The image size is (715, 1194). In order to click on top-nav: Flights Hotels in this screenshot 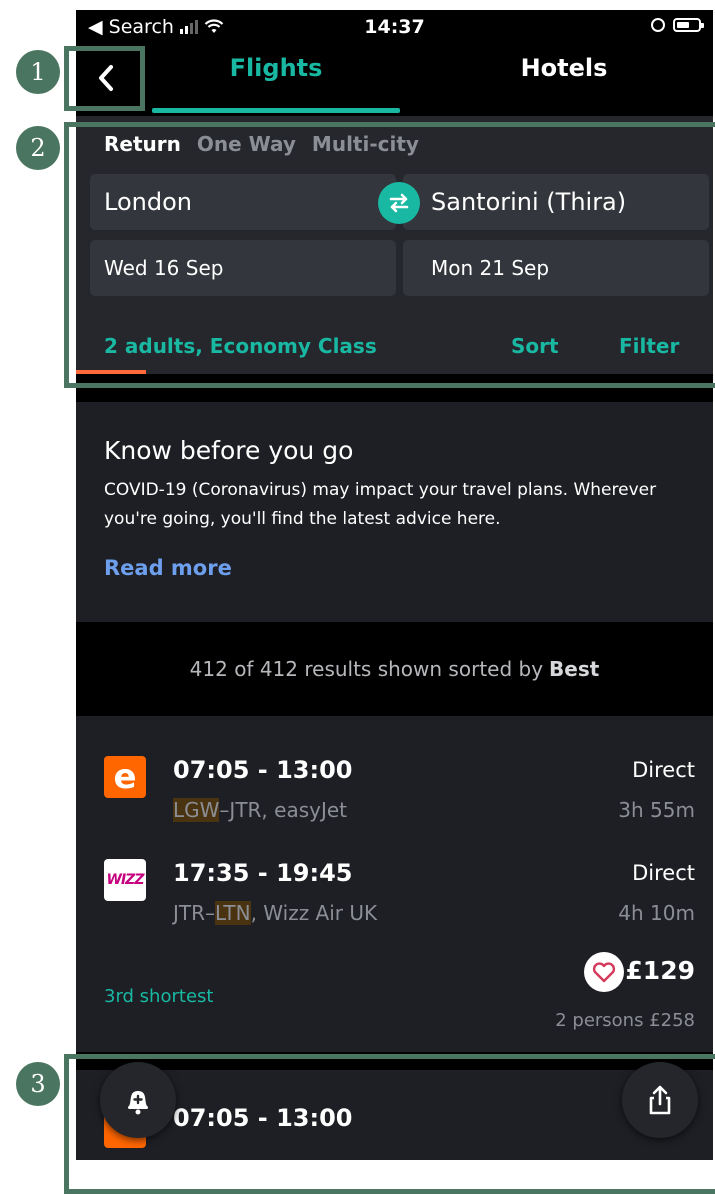, I will do `click(394, 80)`.